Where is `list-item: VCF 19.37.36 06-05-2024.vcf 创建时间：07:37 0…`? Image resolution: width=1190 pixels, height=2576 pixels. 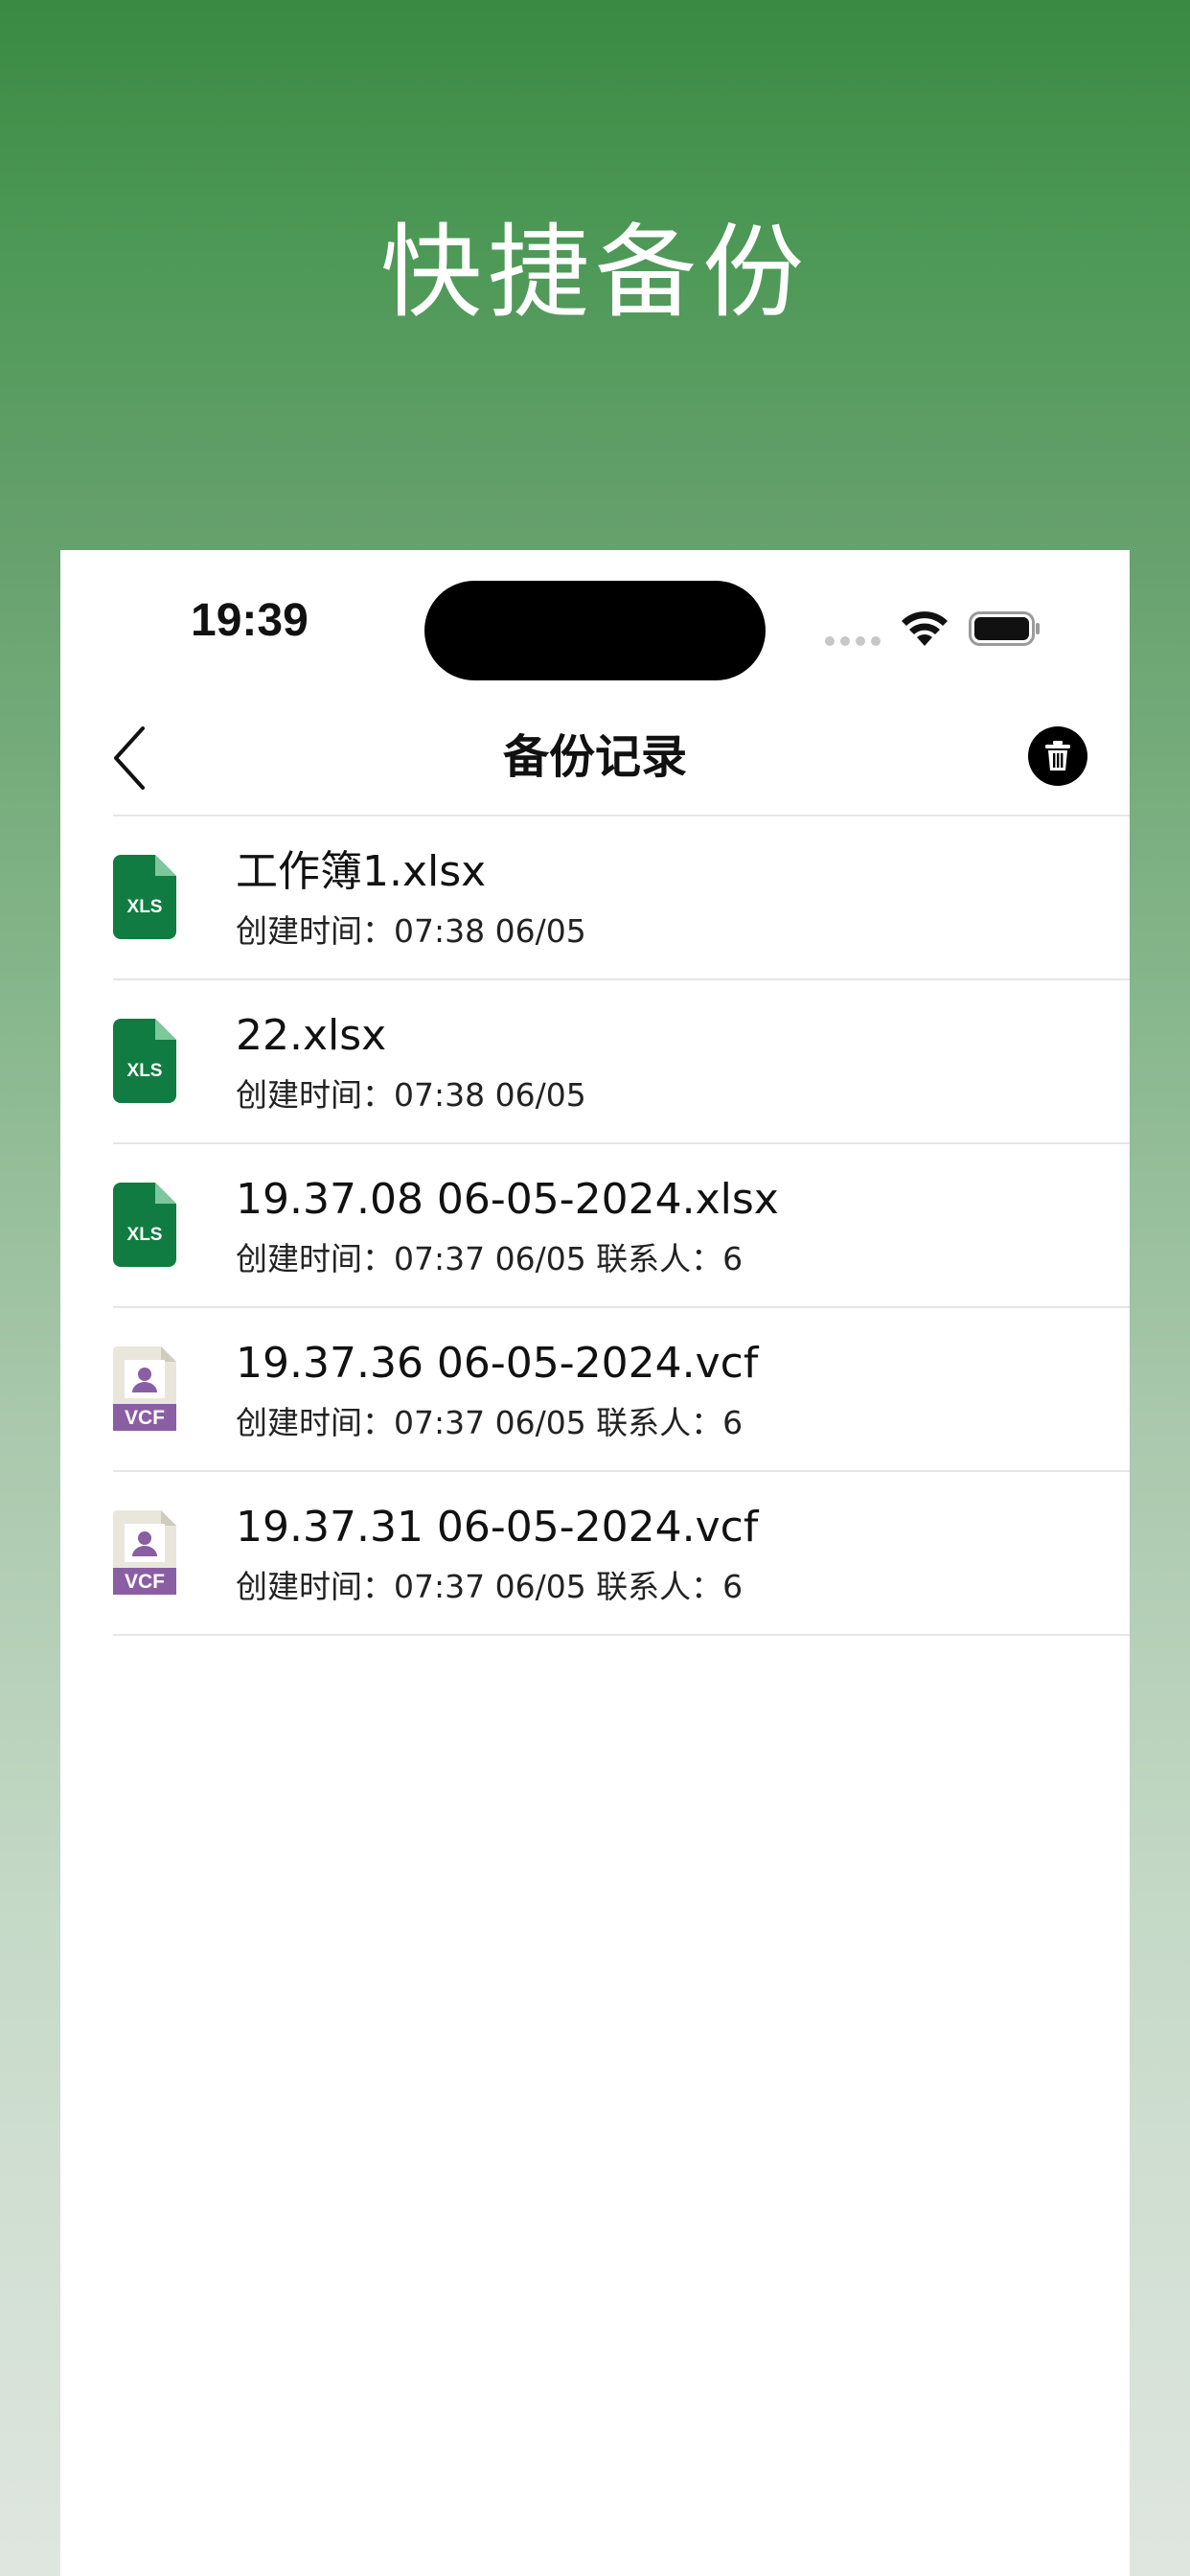
list-item: VCF 19.37.36 06-05-2024.vcf 创建时间：07:37 0… is located at coordinates (622, 1390).